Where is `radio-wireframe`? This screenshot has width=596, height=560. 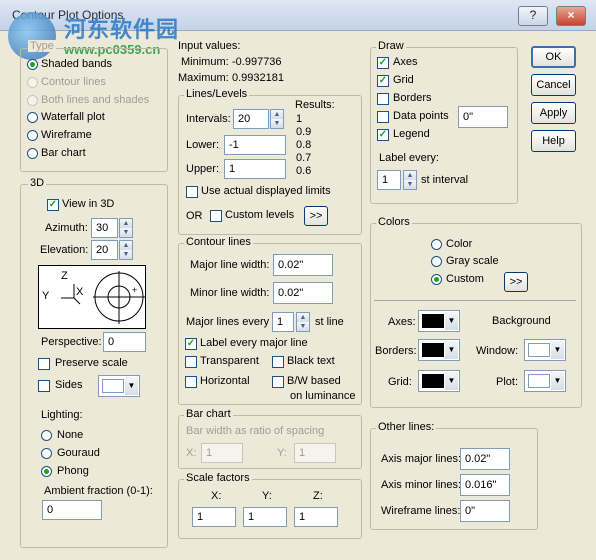 radio-wireframe is located at coordinates (32, 135).